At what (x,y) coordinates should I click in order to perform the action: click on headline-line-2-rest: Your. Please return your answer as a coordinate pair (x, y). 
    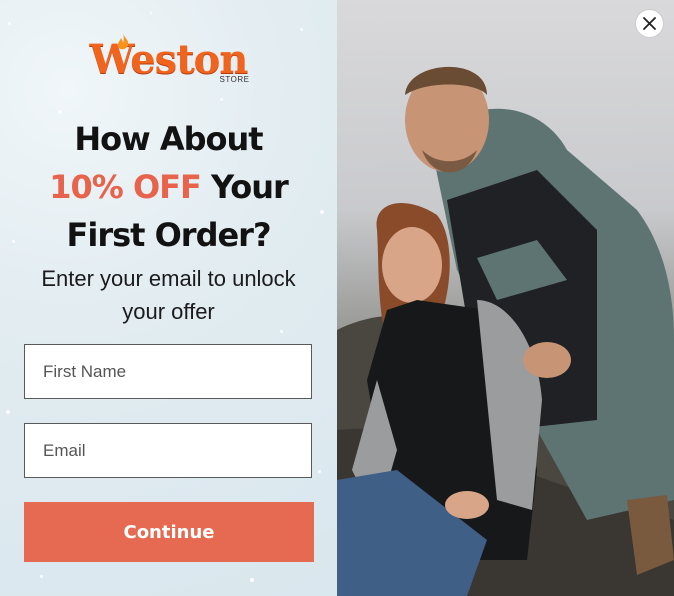
    Looking at the image, I should click on (244, 187).